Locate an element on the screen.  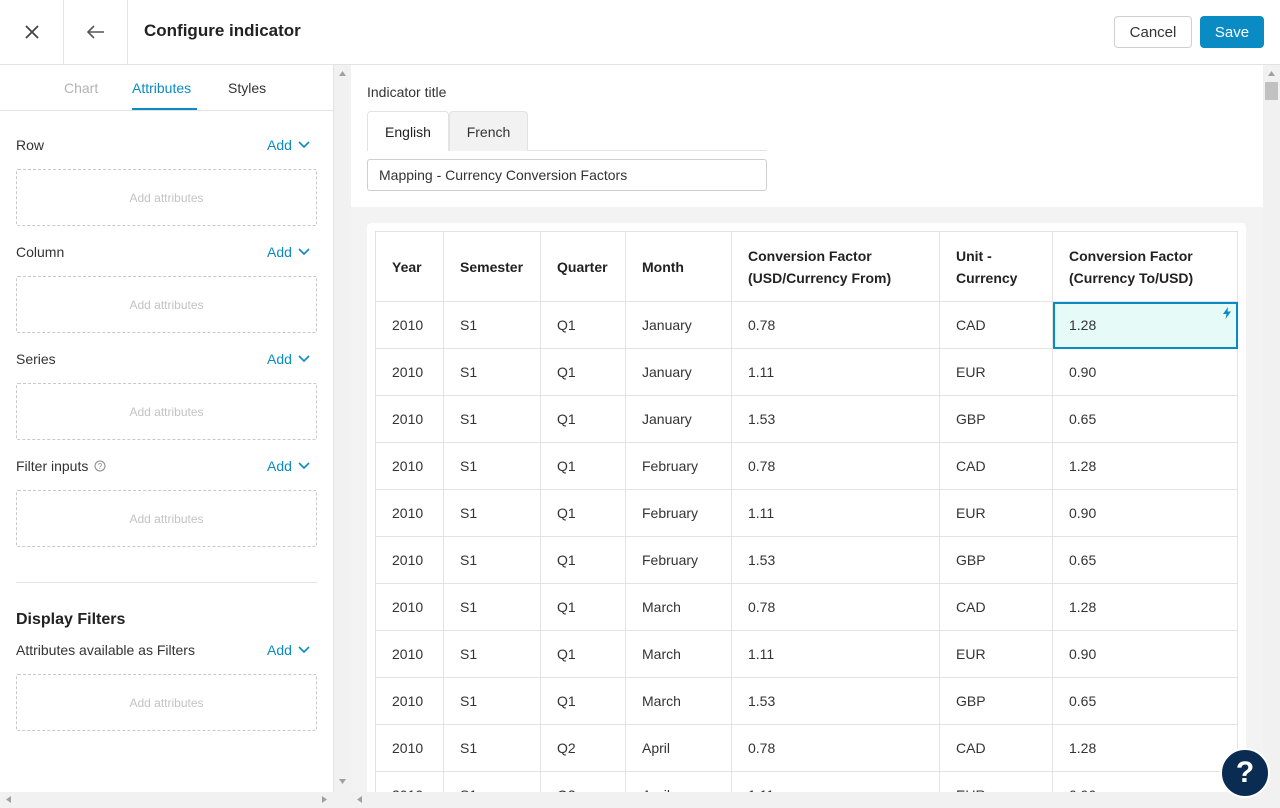
add-column-button: Add is located at coordinates (288, 252).